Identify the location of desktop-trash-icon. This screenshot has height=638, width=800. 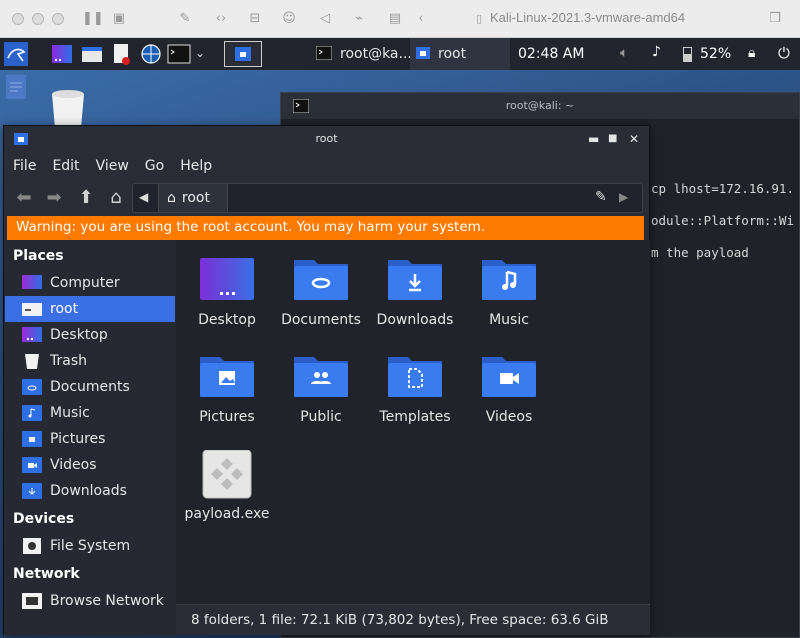
(68, 109).